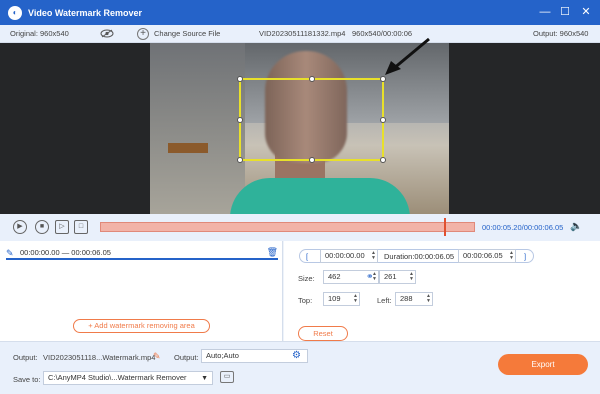 Image resolution: width=600 pixels, height=394 pixels. Describe the element at coordinates (576, 226) in the screenshot. I see `volume-icon: 🔈` at that location.